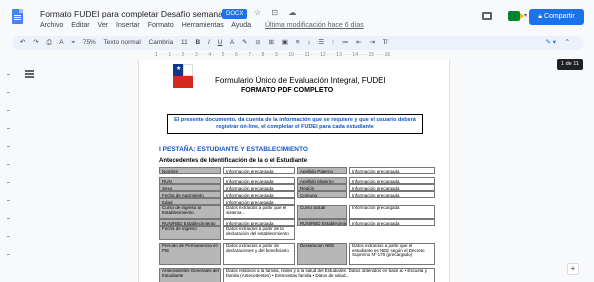 This screenshot has width=594, height=282. What do you see at coordinates (190, 275) in the screenshot?
I see `field-label: Antecedentes Generales del Estudiante` at bounding box center [190, 275].